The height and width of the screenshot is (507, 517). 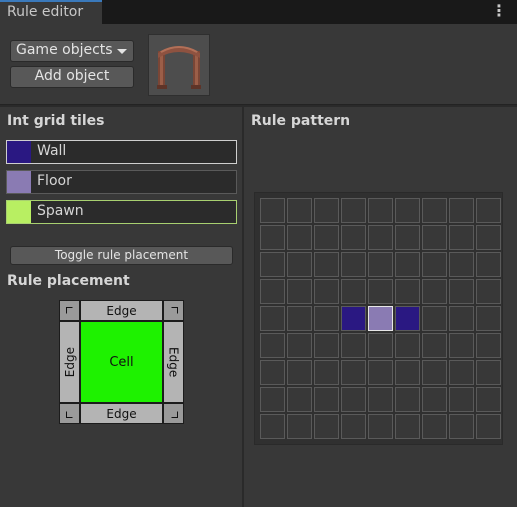 What do you see at coordinates (499, 11) in the screenshot?
I see `more-vertical-icon: ⋮` at bounding box center [499, 11].